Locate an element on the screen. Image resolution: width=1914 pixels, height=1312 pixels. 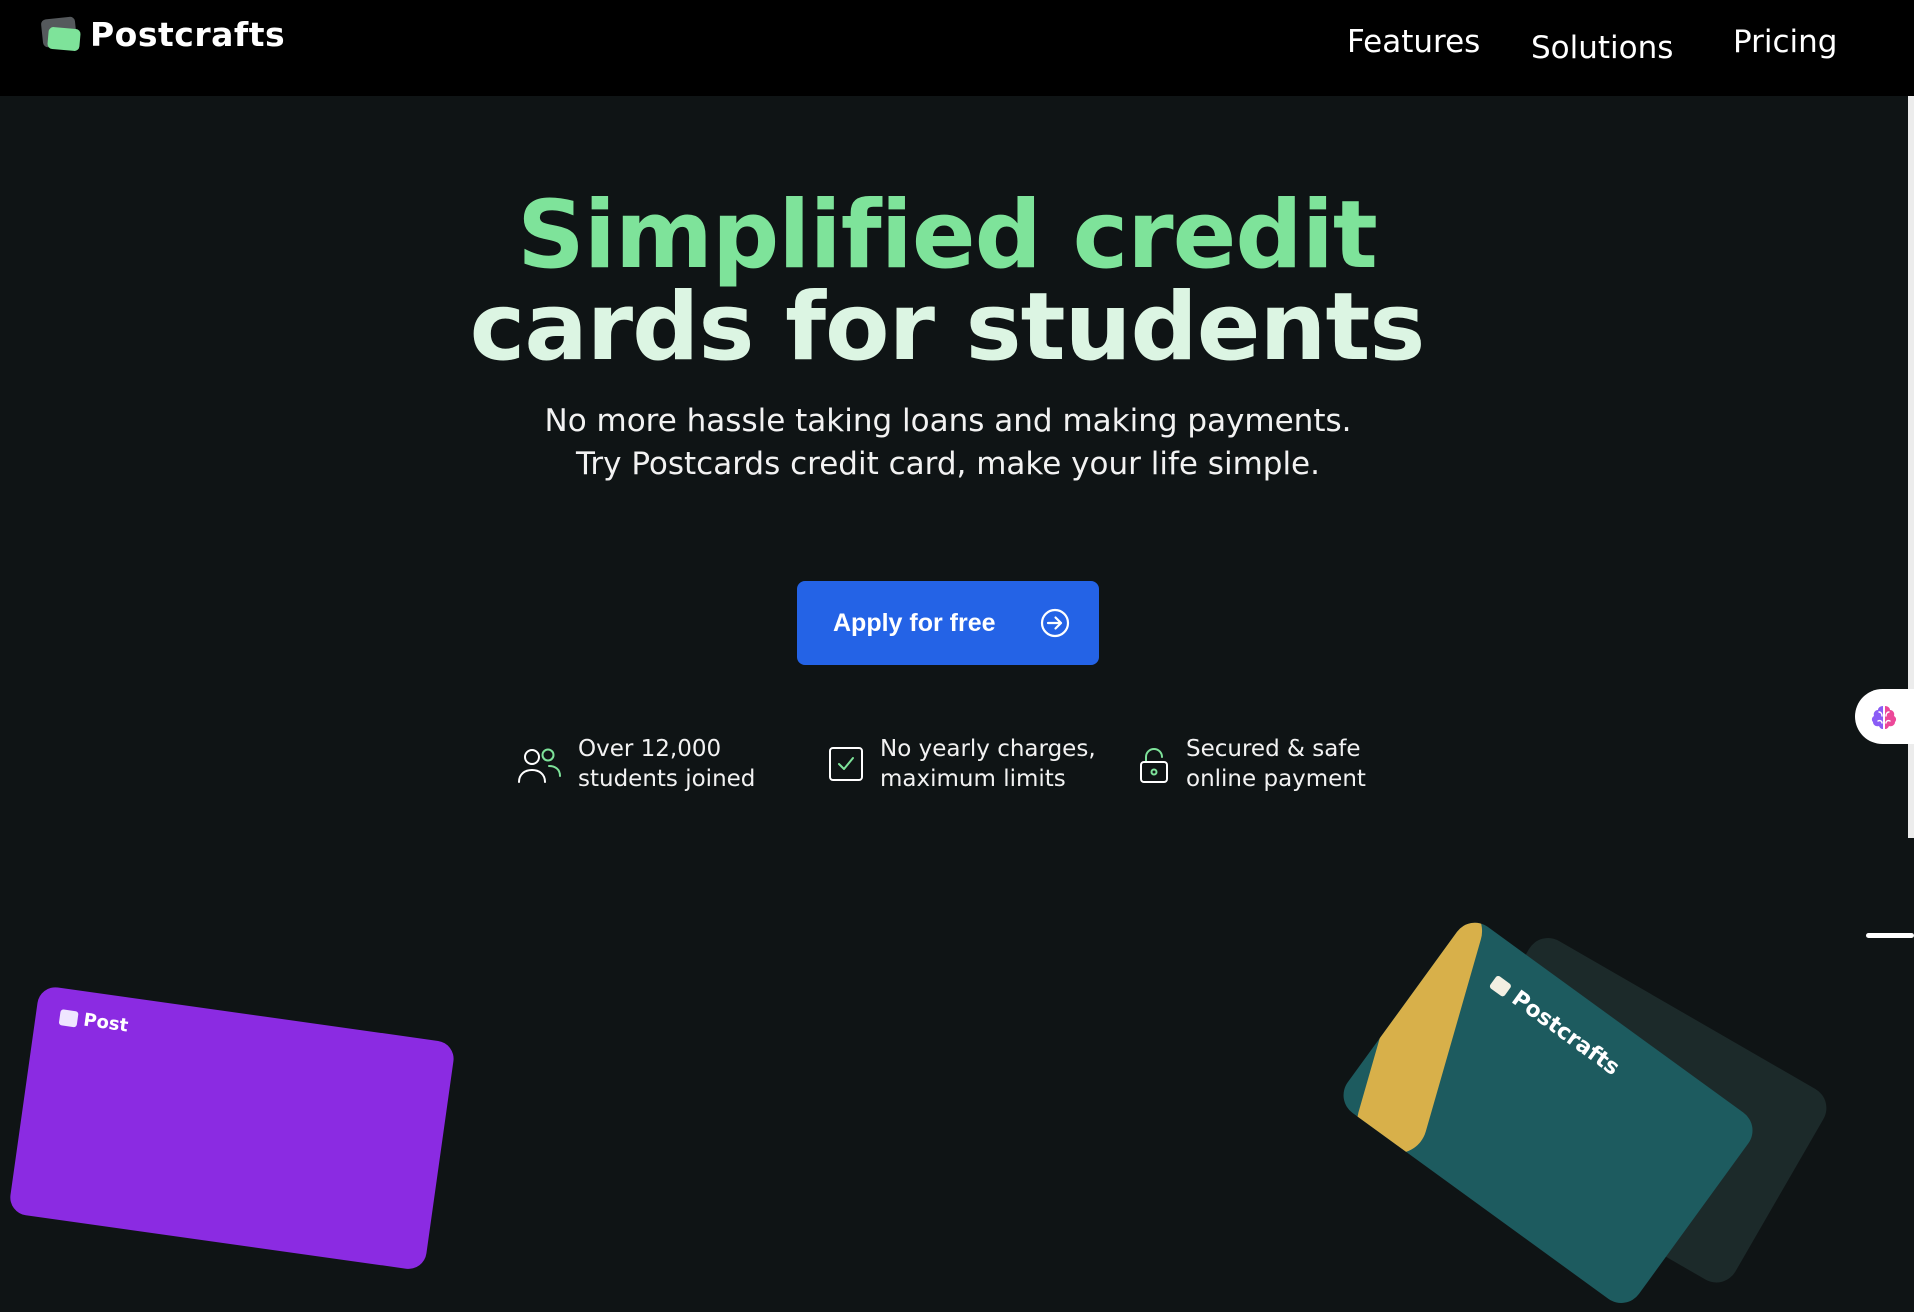
arrow-right-circle-icon is located at coordinates (1055, 623).